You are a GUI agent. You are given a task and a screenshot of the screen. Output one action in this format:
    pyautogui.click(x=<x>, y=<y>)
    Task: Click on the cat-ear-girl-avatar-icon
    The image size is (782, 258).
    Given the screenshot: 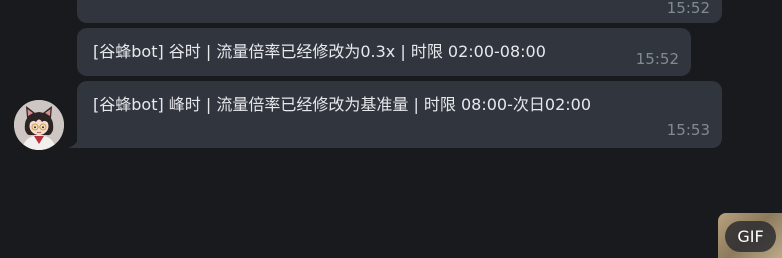 What is the action you would take?
    pyautogui.click(x=39, y=125)
    